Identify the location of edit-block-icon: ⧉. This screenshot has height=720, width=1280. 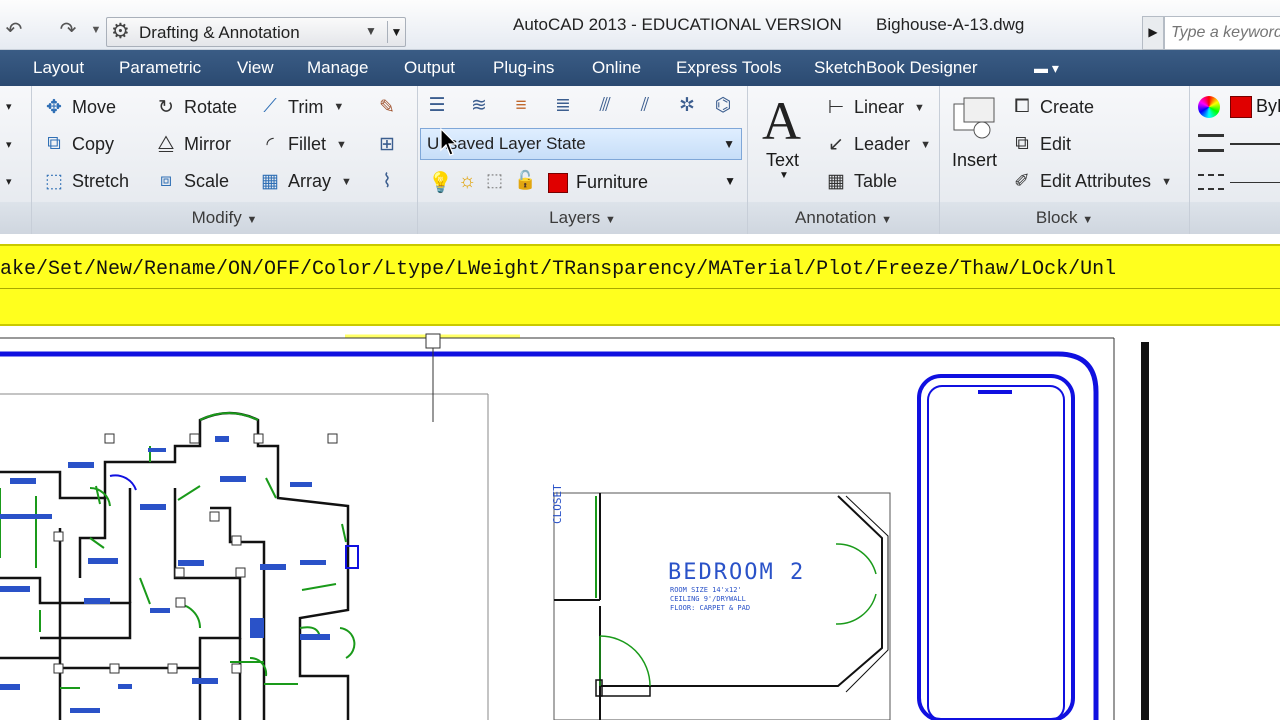
(1022, 143).